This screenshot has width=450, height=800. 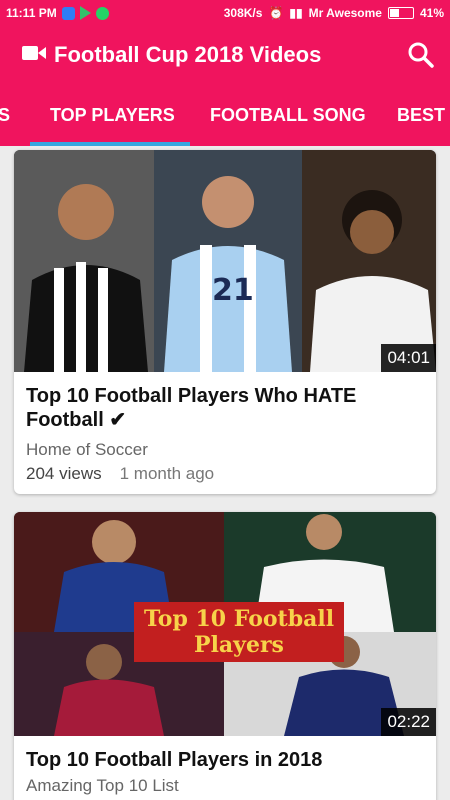 What do you see at coordinates (34, 55) in the screenshot?
I see `video-camera-icon` at bounding box center [34, 55].